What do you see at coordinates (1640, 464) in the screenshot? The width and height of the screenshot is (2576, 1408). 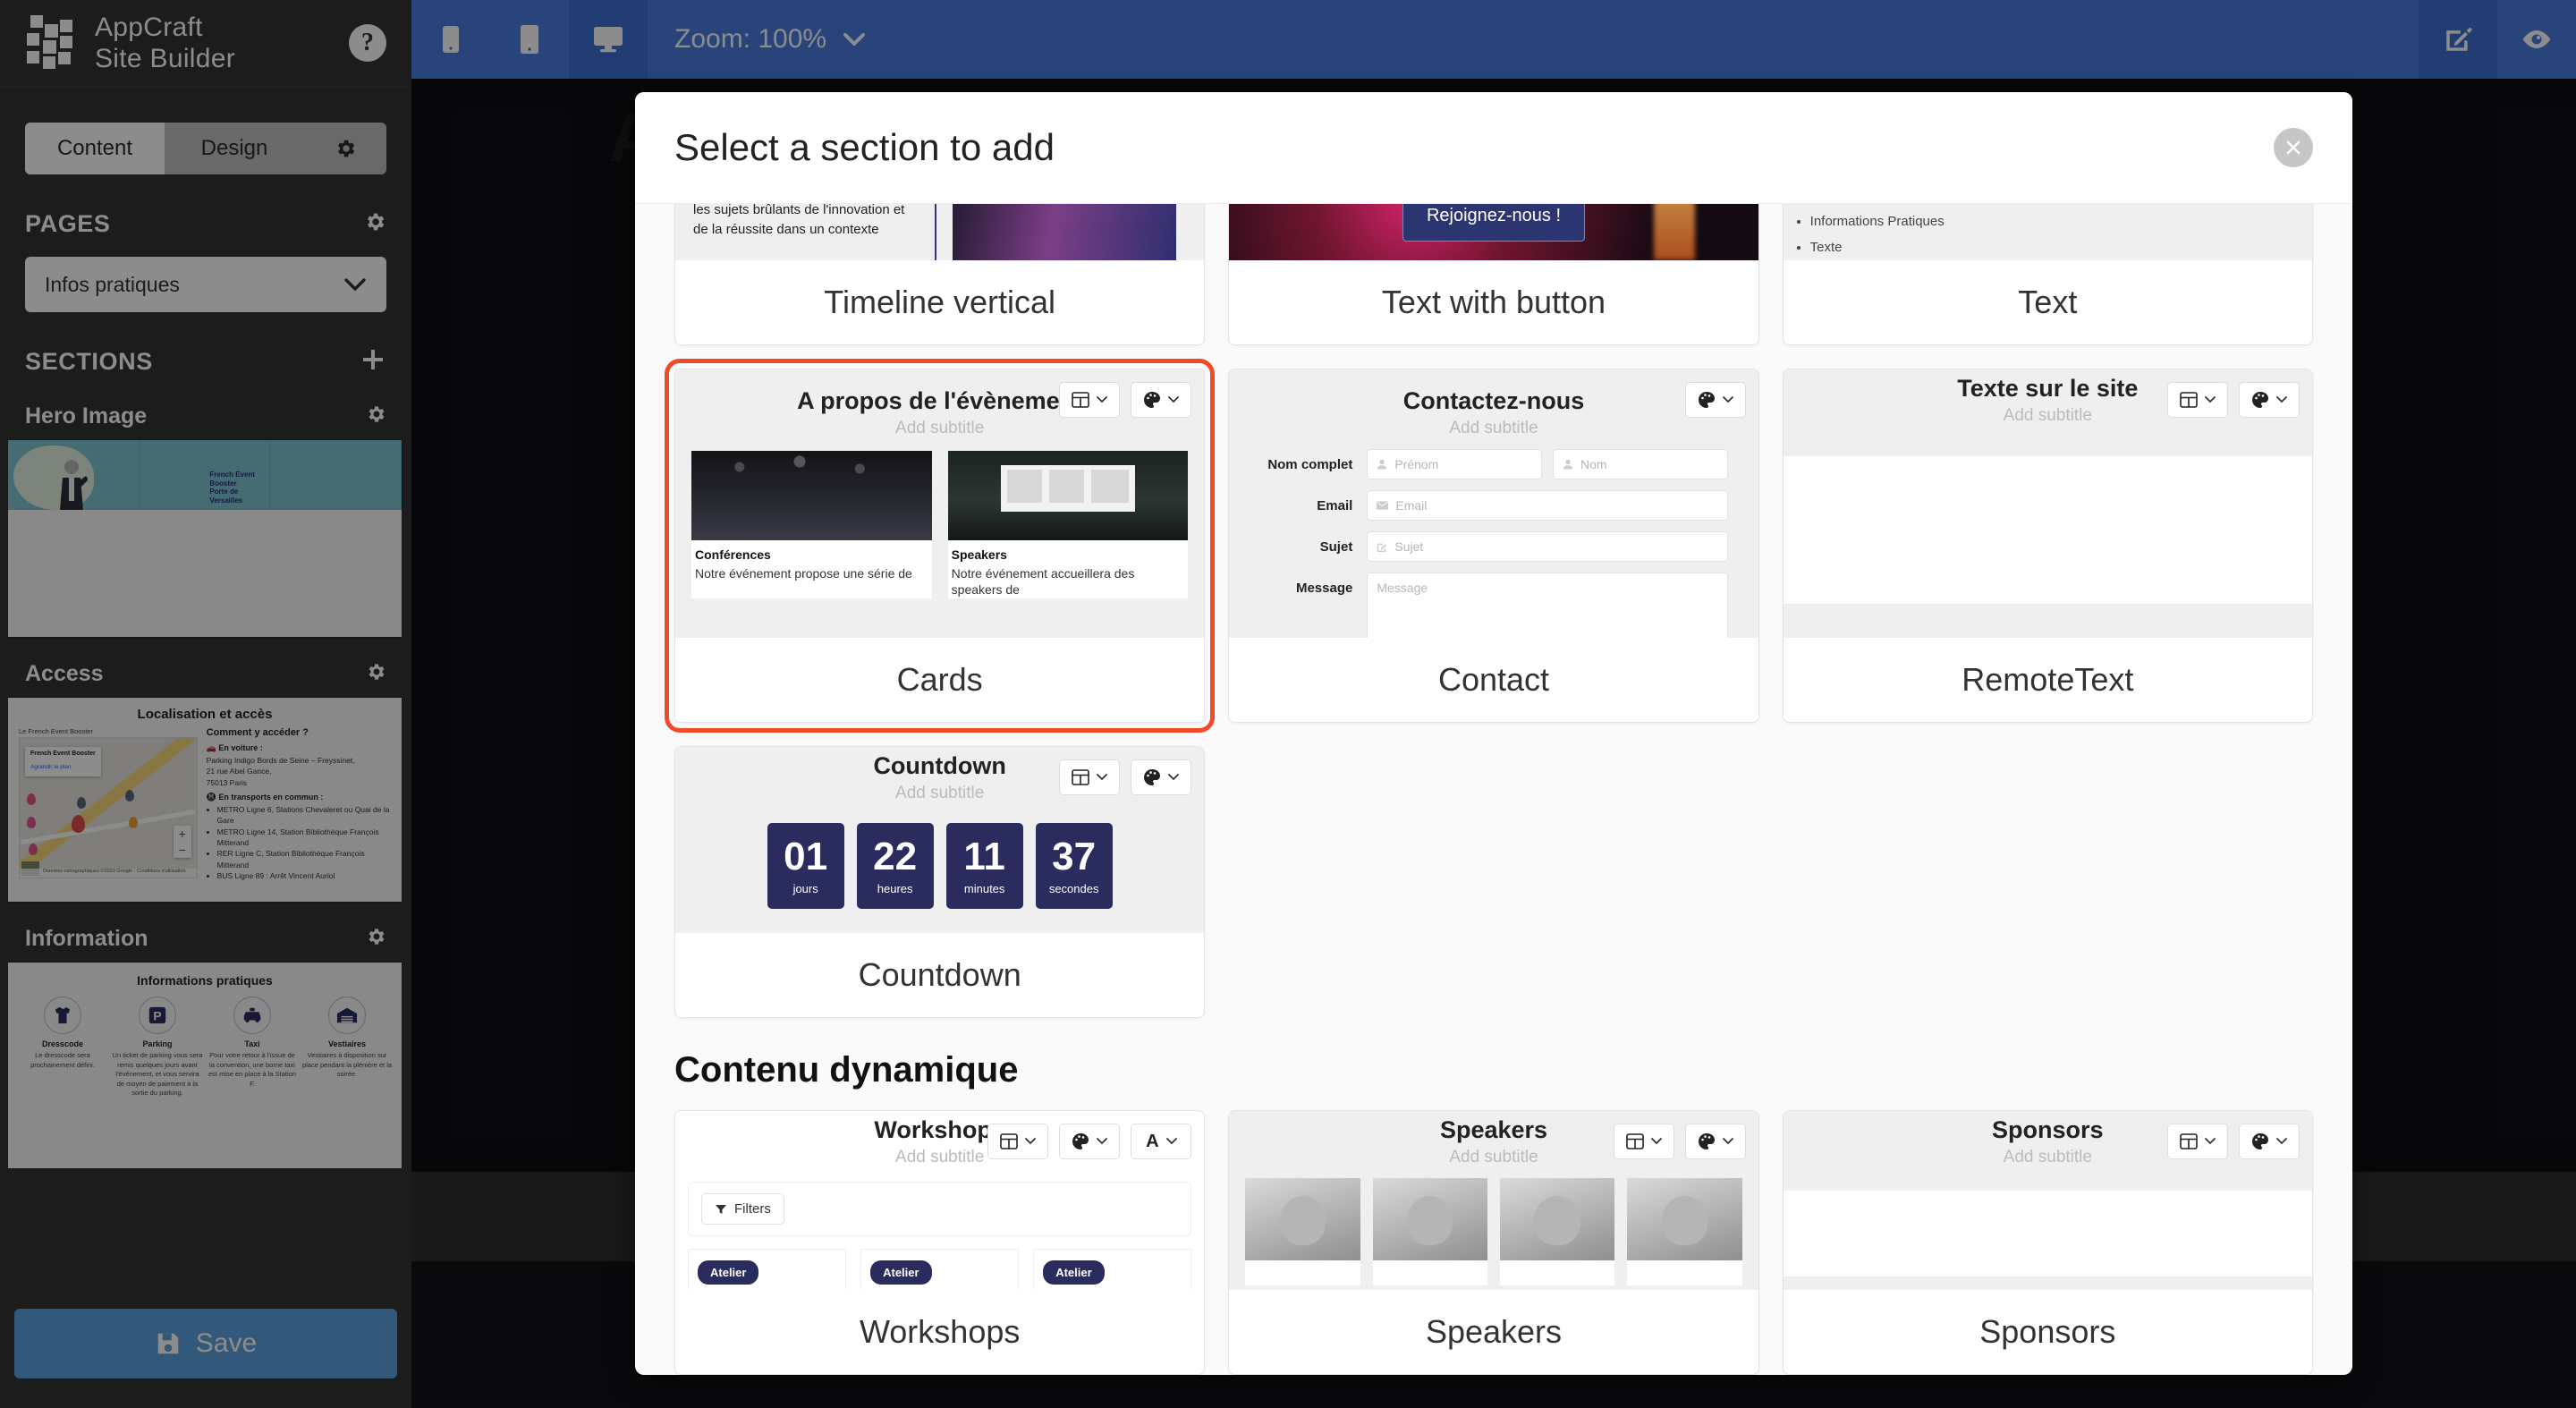 I see `lastname-input: Nom` at bounding box center [1640, 464].